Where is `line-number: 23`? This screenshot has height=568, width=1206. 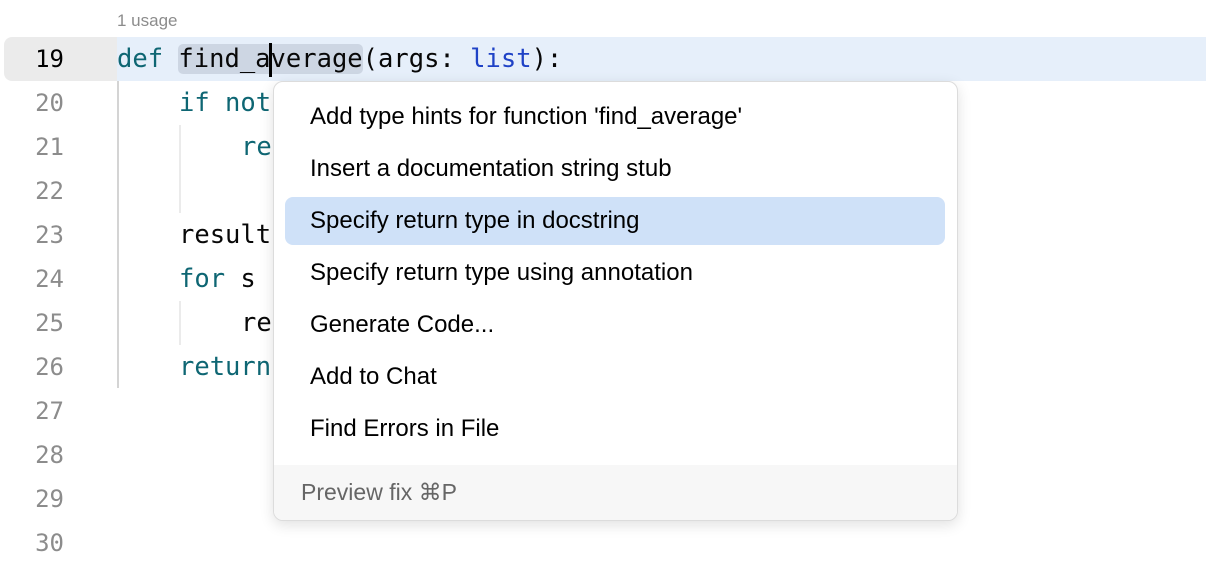
line-number: 23 is located at coordinates (49, 235).